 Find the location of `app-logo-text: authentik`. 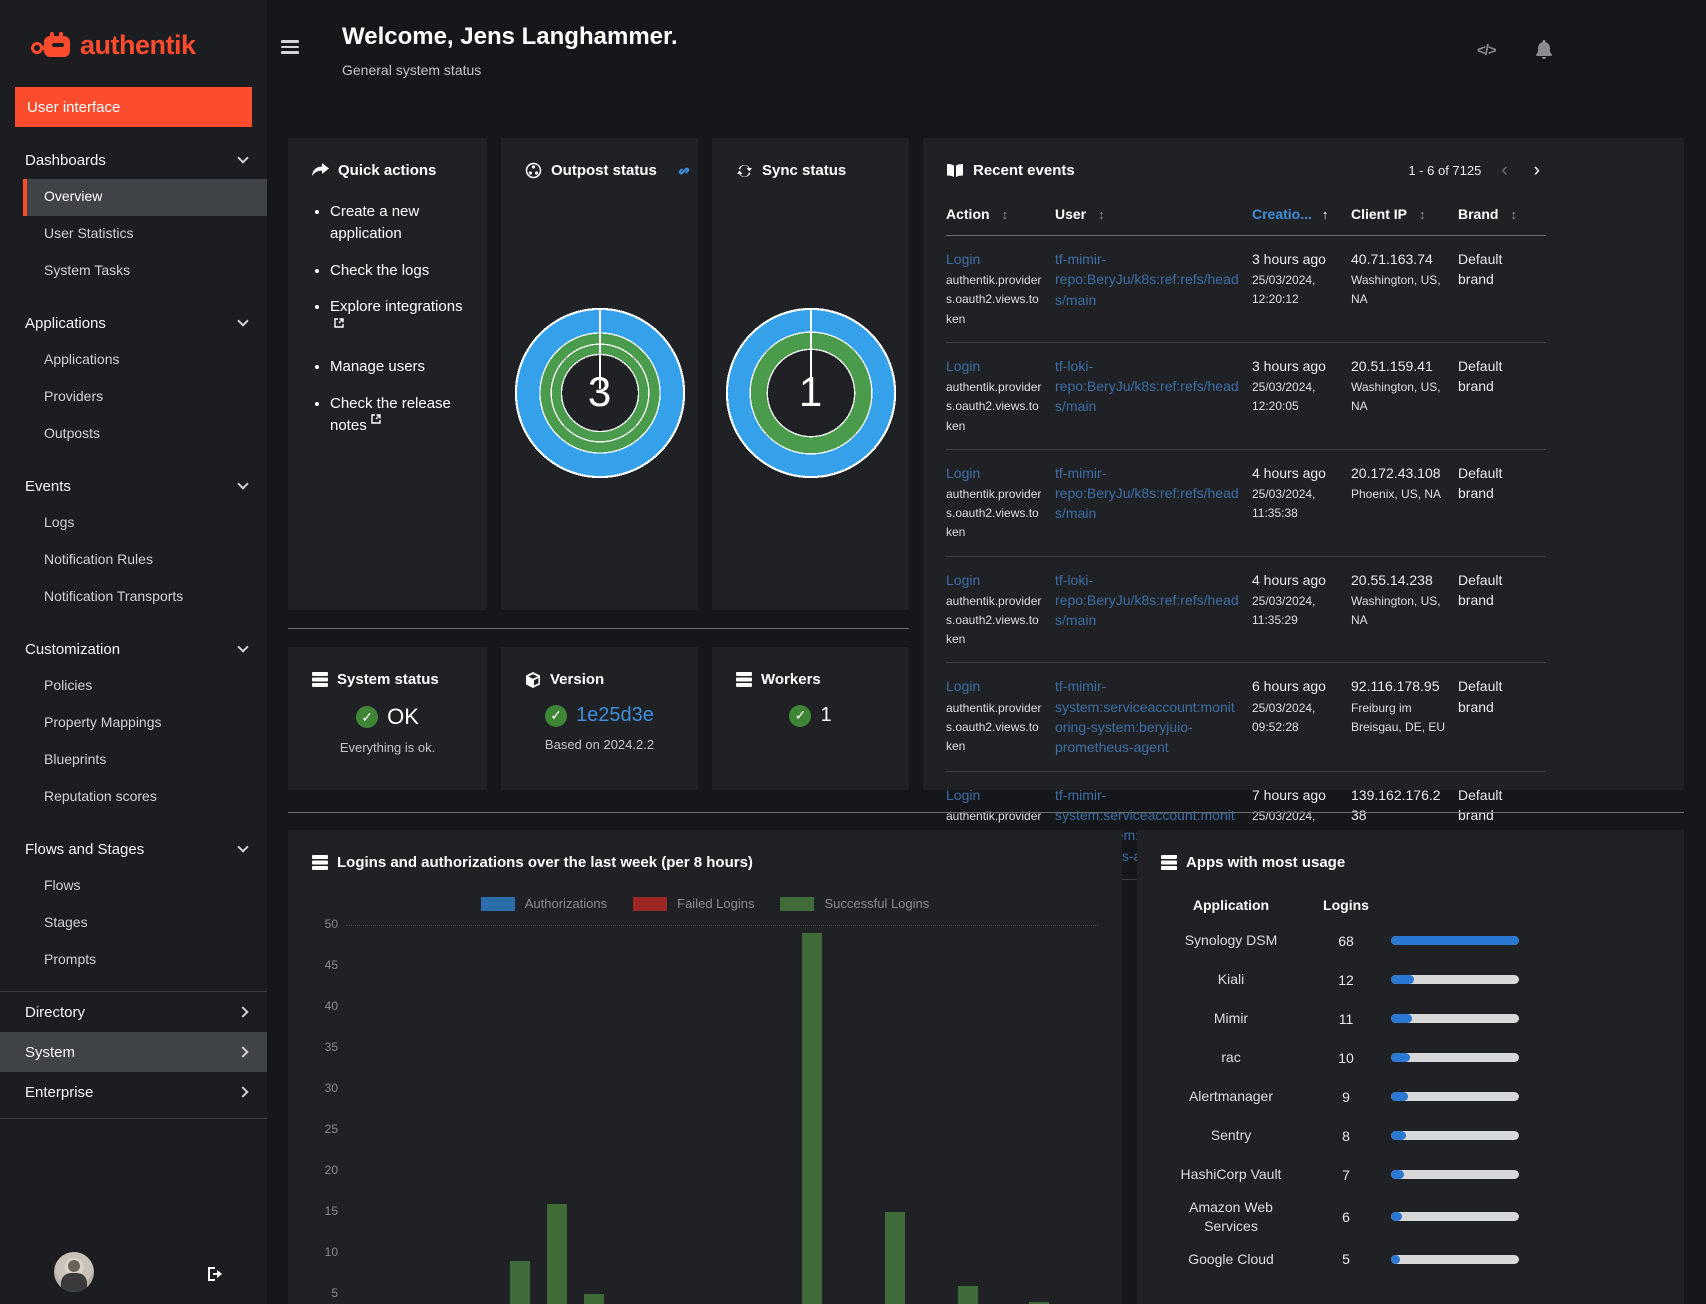

app-logo-text: authentik is located at coordinates (138, 45).